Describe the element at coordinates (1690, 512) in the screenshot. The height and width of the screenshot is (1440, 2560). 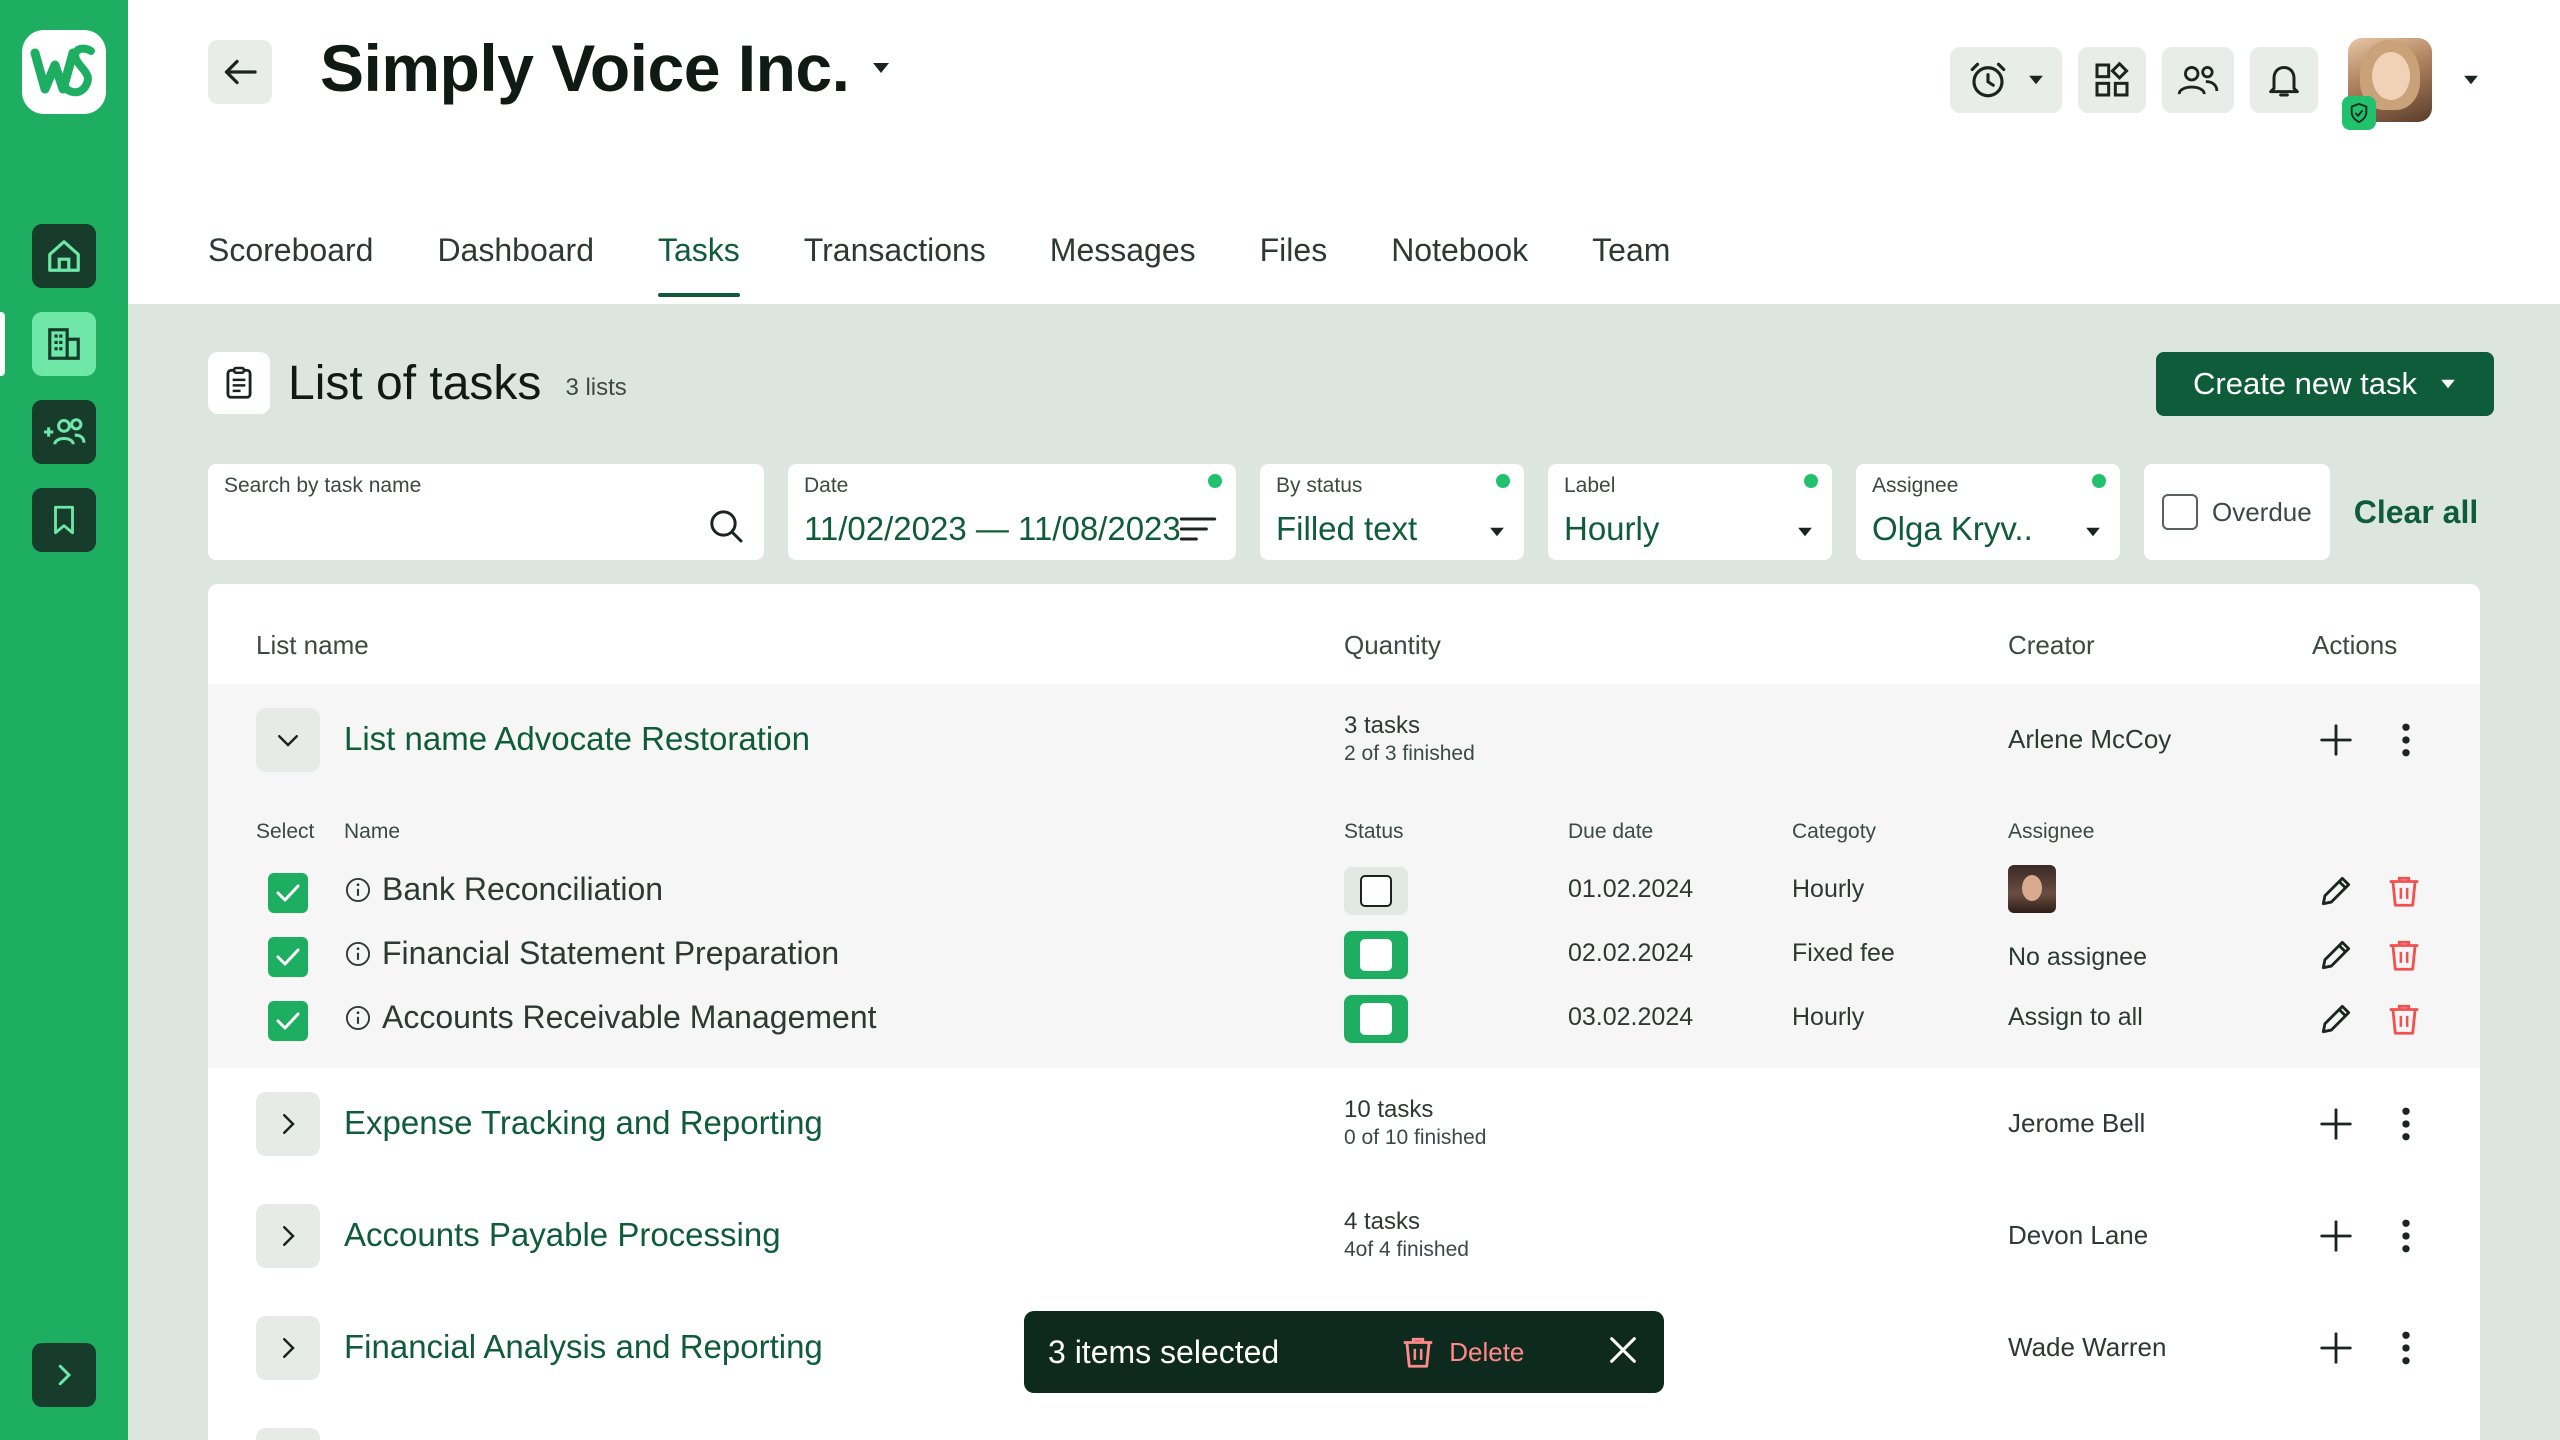
I see `label-filter: Label Hourly` at that location.